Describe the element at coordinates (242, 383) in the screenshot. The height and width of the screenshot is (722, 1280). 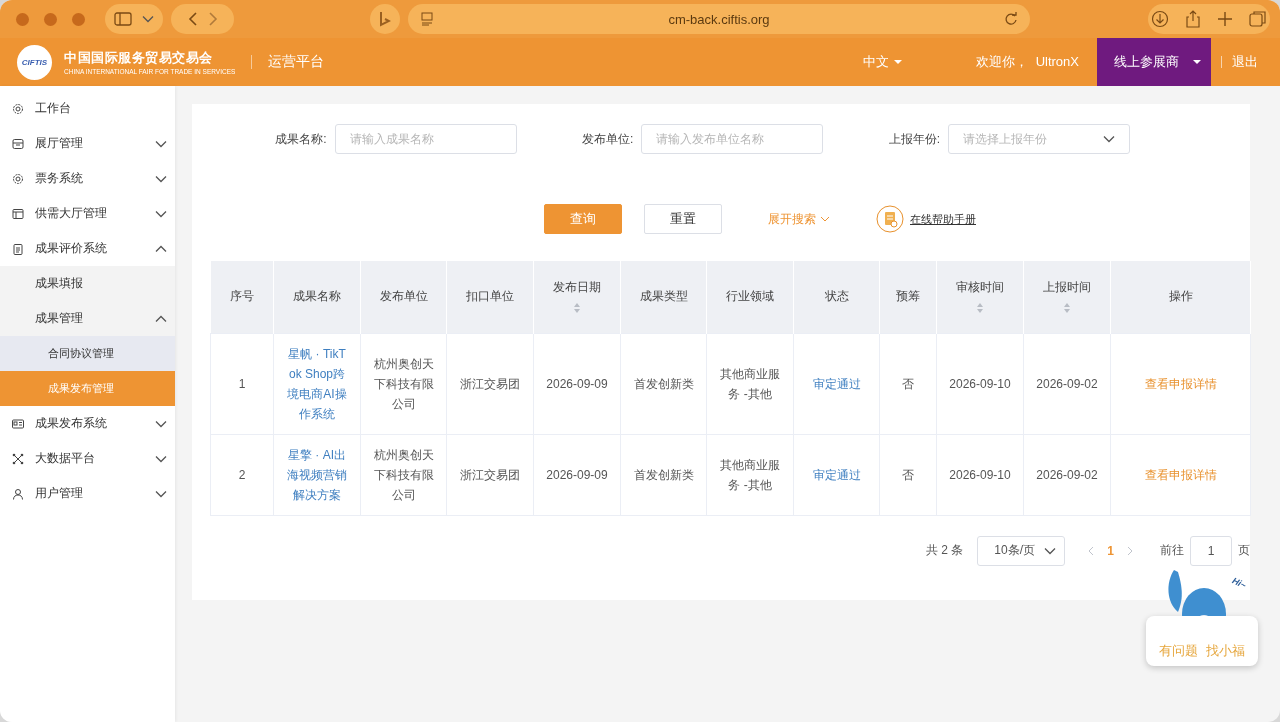
I see `table-cell: 1` at that location.